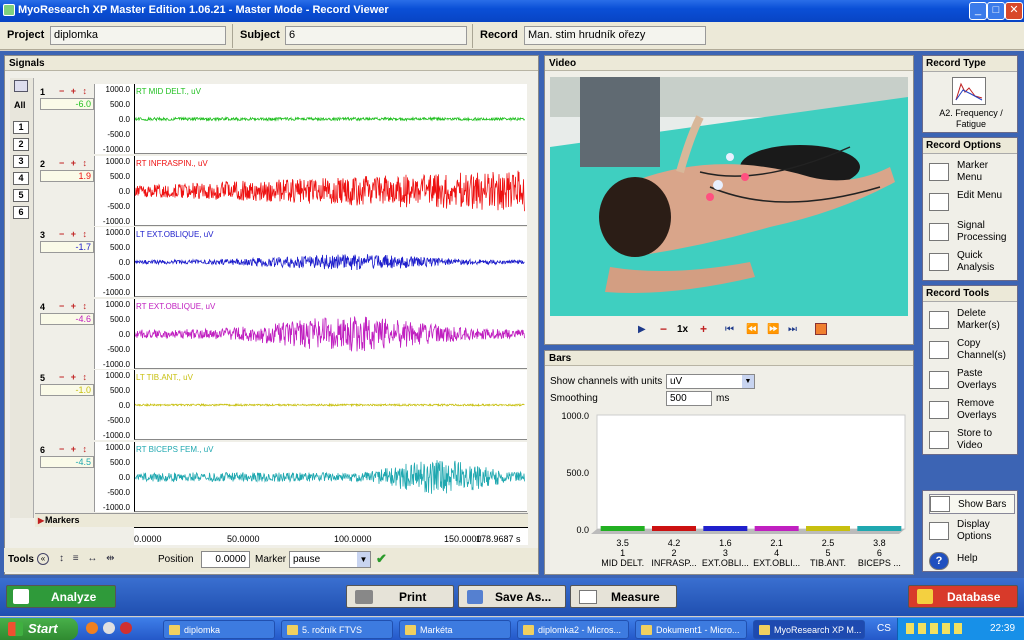  Describe the element at coordinates (376, 35) in the screenshot. I see `subject-field: 6` at that location.